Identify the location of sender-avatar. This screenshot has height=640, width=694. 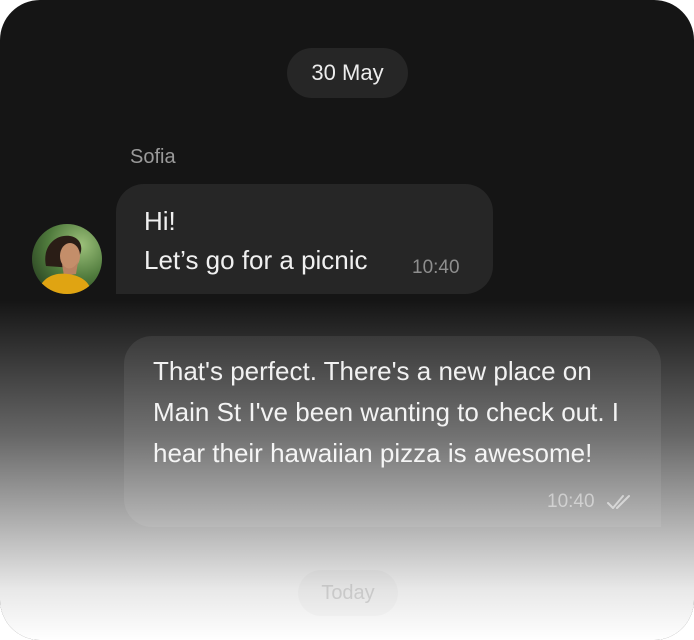
(67, 259).